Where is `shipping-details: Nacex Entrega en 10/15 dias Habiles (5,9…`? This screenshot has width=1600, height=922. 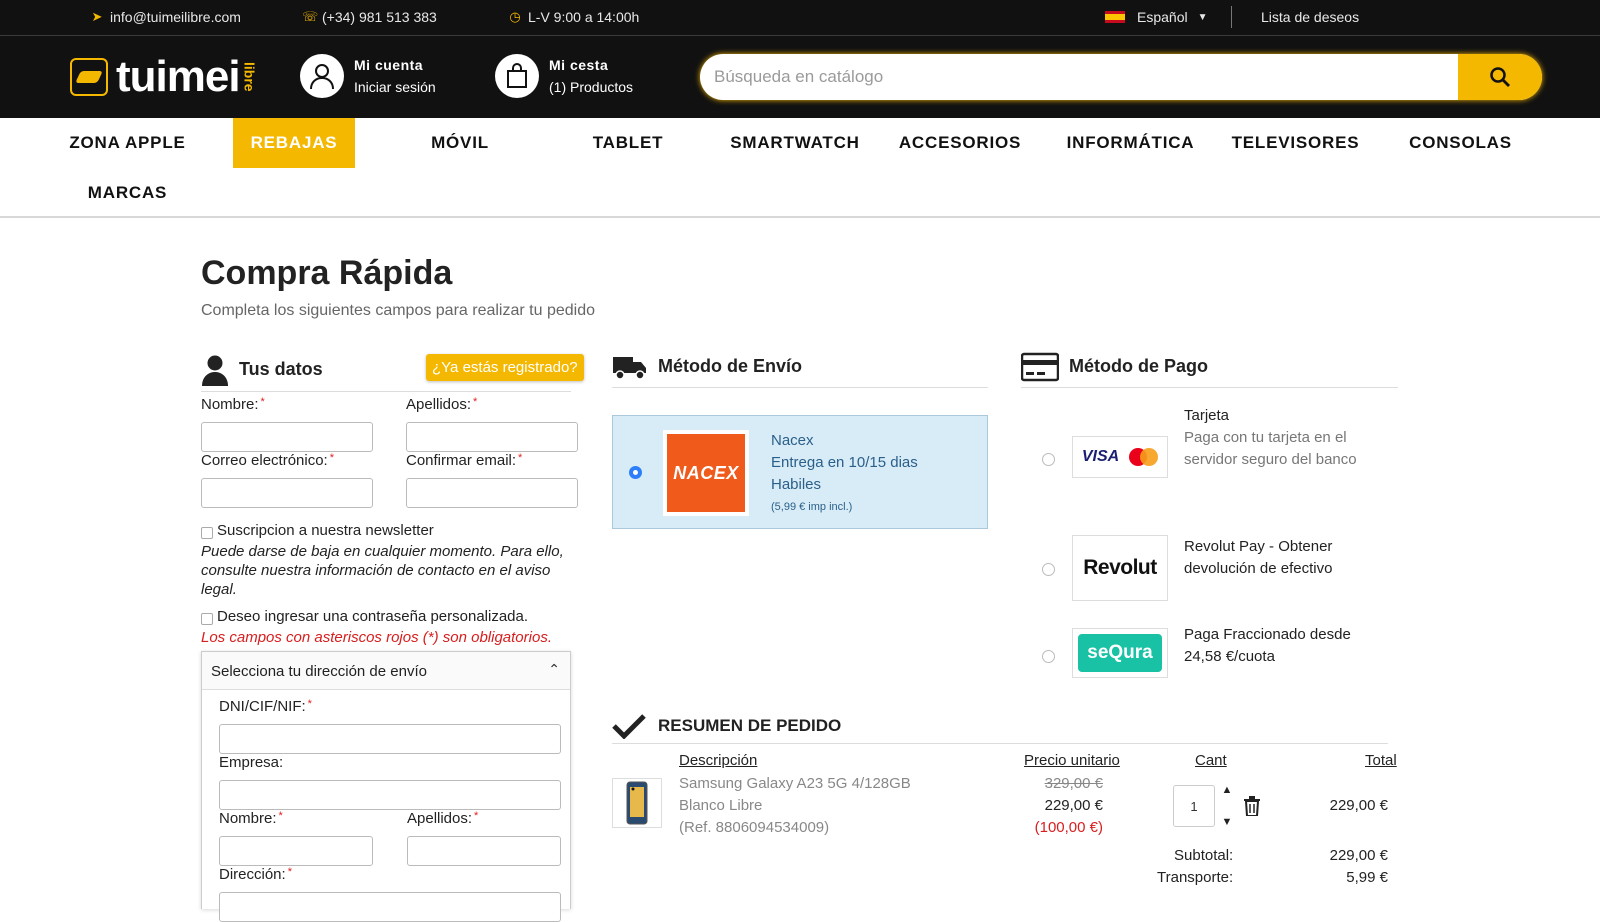
shipping-details: Nacex Entrega en 10/15 dias Habiles (5,9… is located at coordinates (856, 474).